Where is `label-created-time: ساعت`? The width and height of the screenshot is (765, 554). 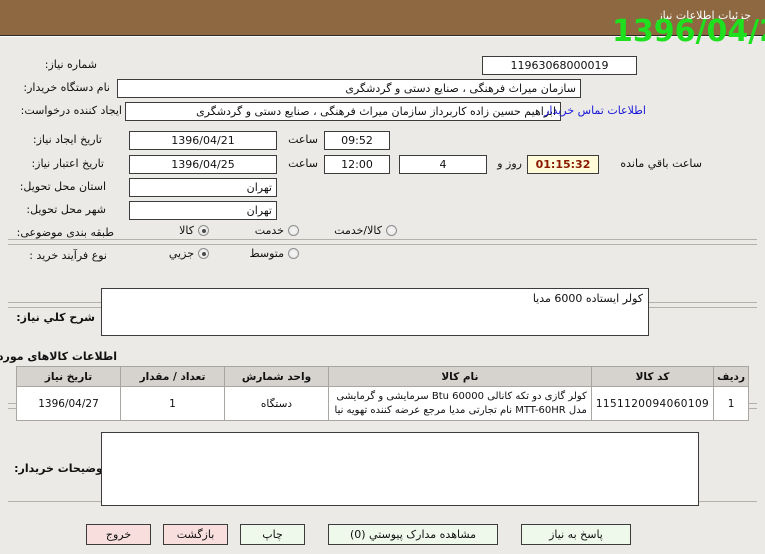 label-created-time: ساعت is located at coordinates (303, 139).